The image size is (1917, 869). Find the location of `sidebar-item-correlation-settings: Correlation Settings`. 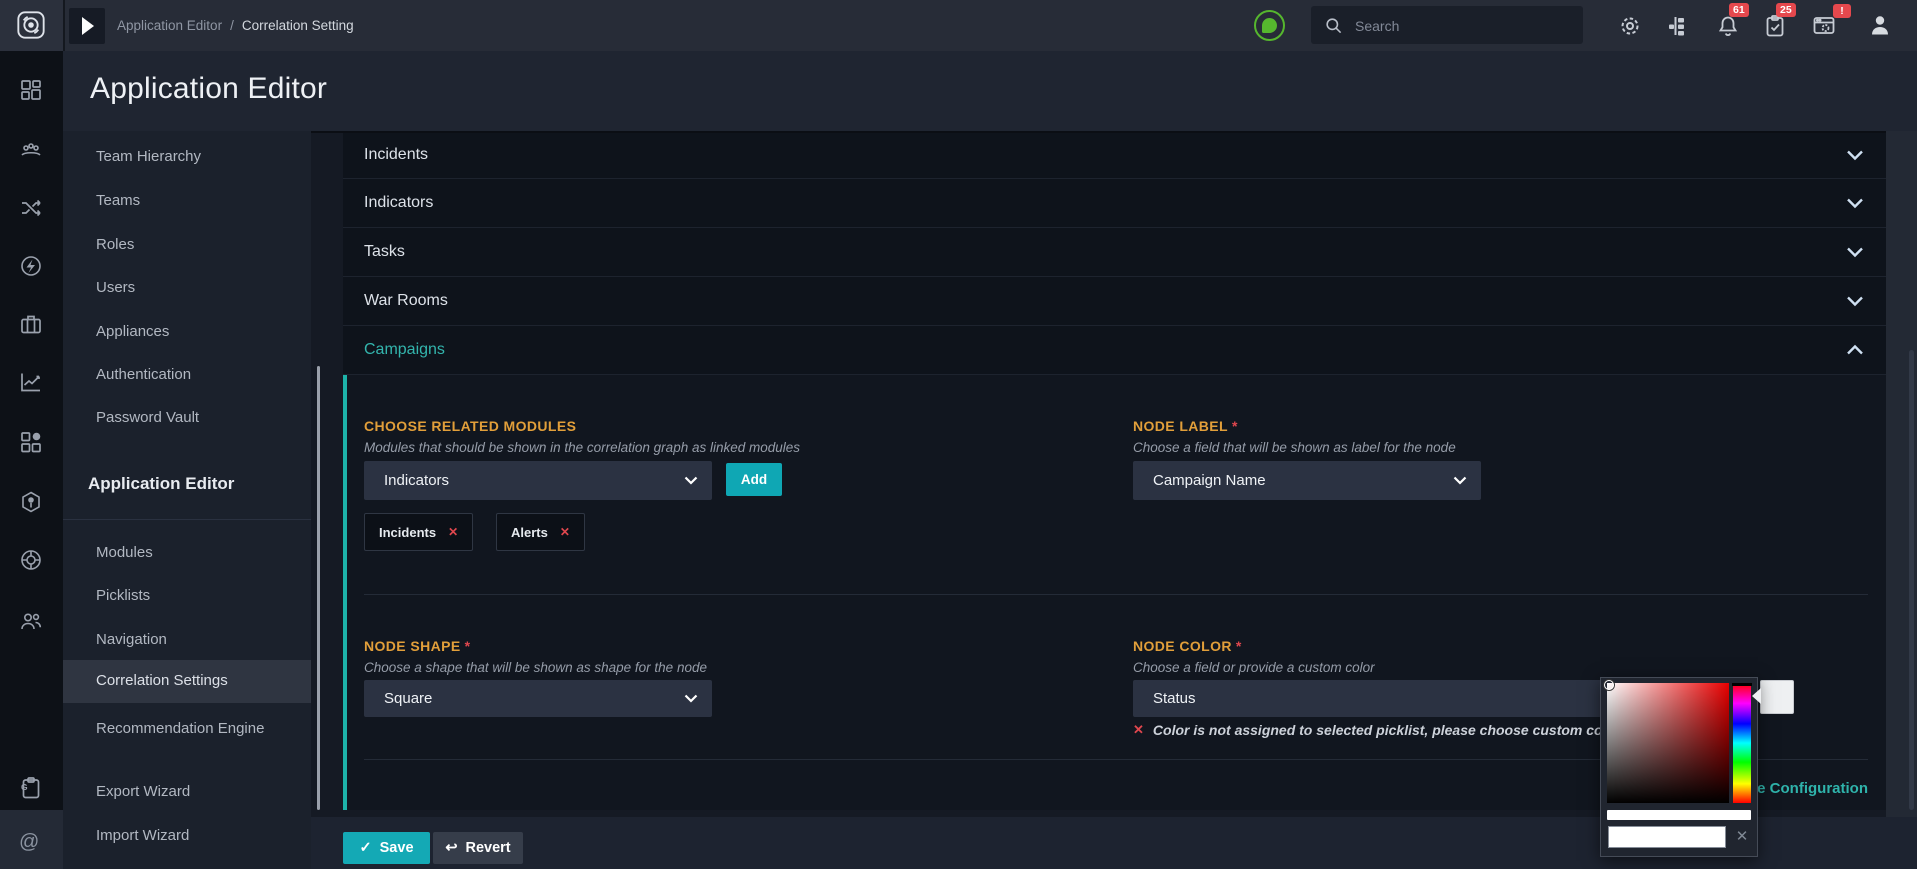

sidebar-item-correlation-settings: Correlation Settings is located at coordinates (187, 681).